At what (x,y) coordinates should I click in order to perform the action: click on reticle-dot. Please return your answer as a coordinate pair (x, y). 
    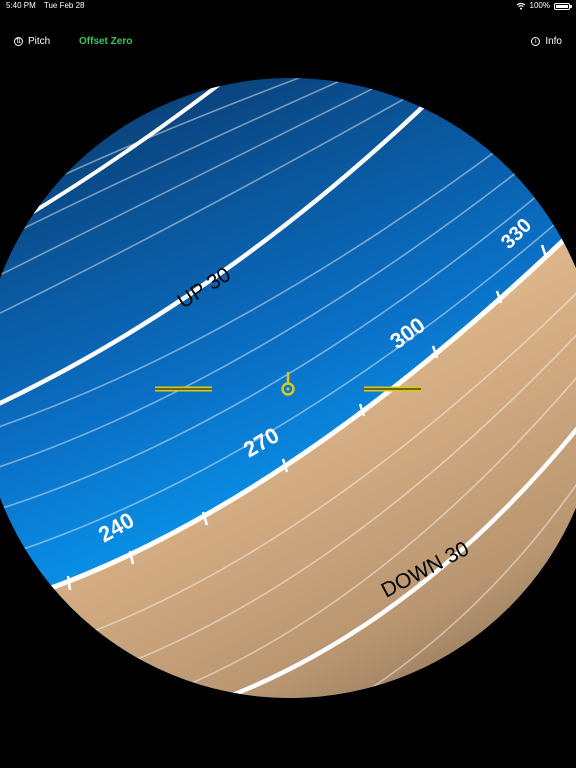
    Looking at the image, I should click on (288, 389).